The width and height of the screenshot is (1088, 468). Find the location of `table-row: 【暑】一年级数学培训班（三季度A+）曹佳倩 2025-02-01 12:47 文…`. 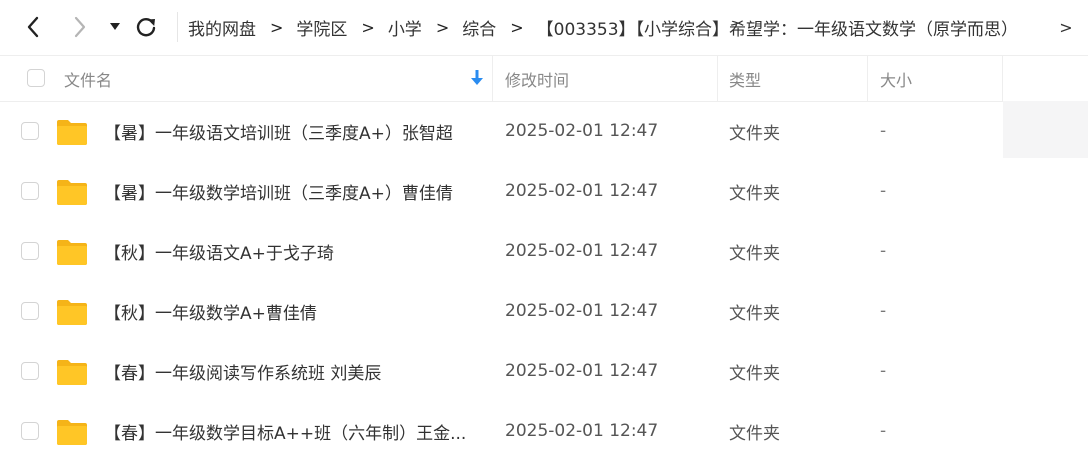

table-row: 【暑】一年级数学培训班（三季度A+）曹佳倩 2025-02-01 12:47 文… is located at coordinates (544, 191).